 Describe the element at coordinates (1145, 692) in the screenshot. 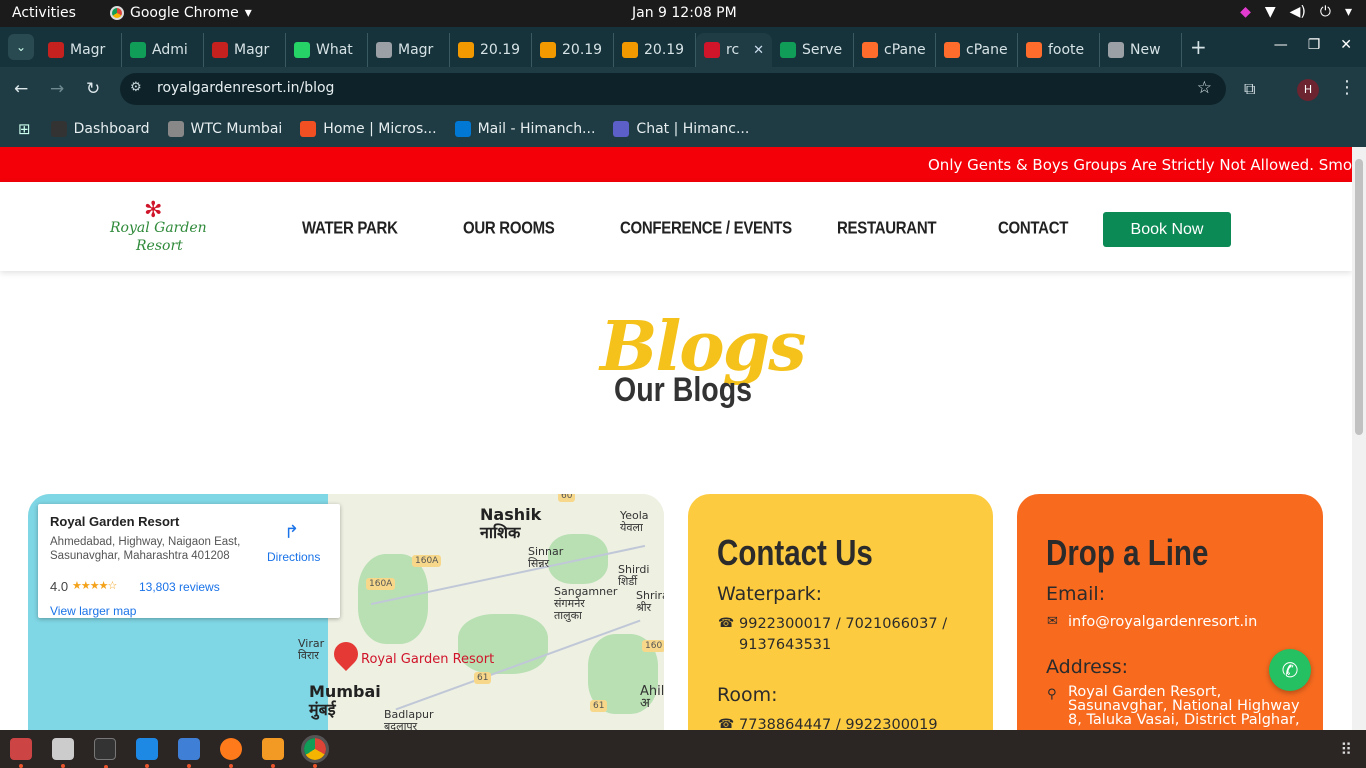

I see `address-line-1: Royal Garden Resort,` at that location.